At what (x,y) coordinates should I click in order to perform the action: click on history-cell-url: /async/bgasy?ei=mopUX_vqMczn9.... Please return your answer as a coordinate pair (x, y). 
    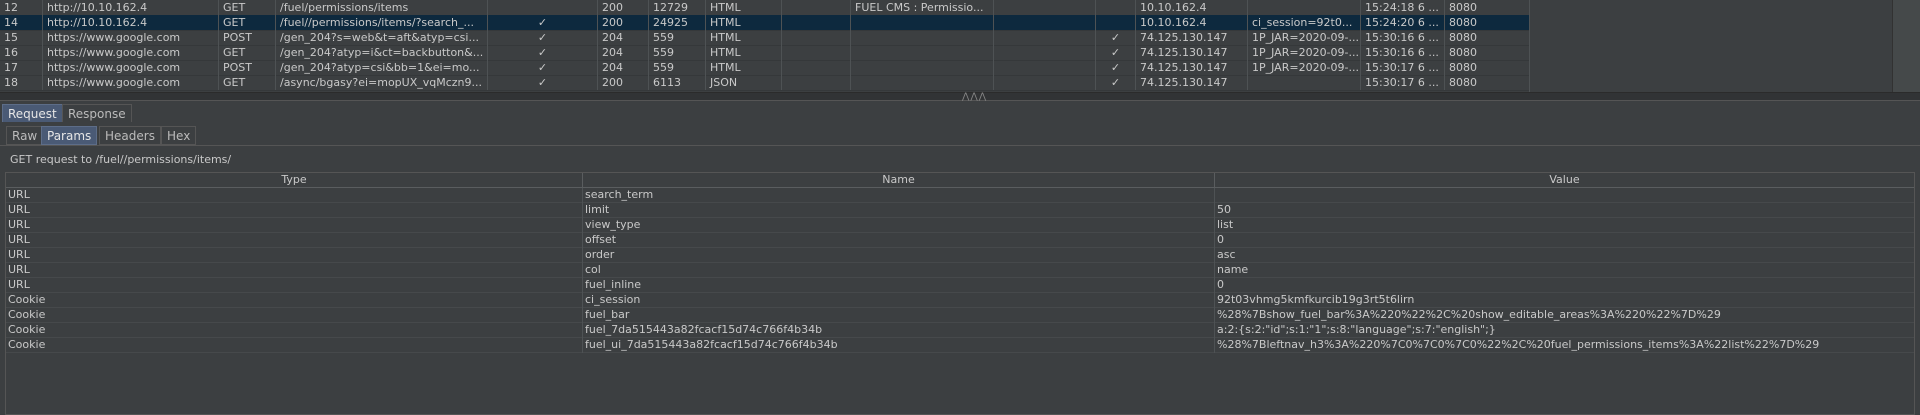
    Looking at the image, I should click on (381, 82).